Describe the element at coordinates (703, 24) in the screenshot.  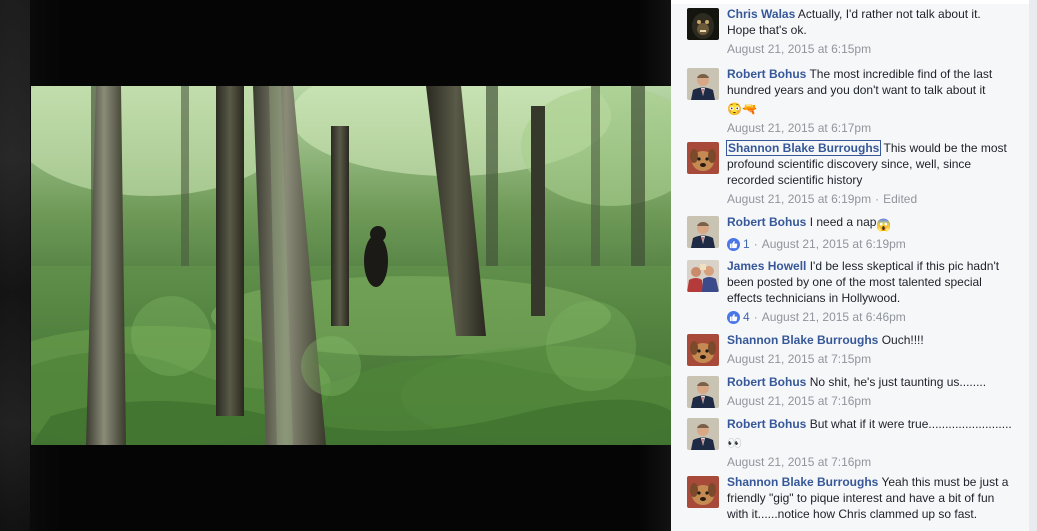
I see `gorilla-avatar` at that location.